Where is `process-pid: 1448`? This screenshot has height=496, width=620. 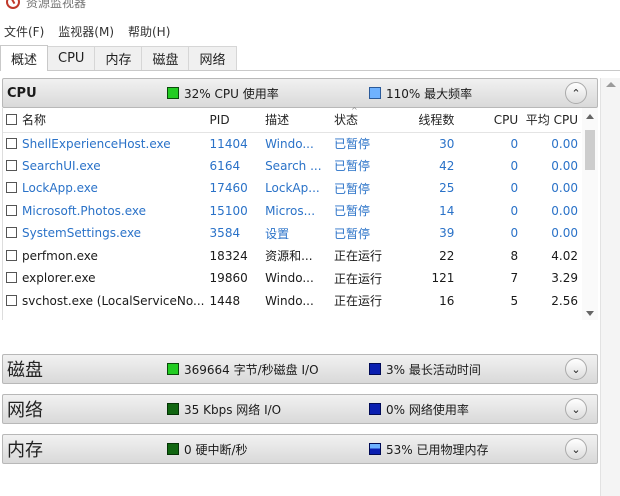 process-pid: 1448 is located at coordinates (225, 300).